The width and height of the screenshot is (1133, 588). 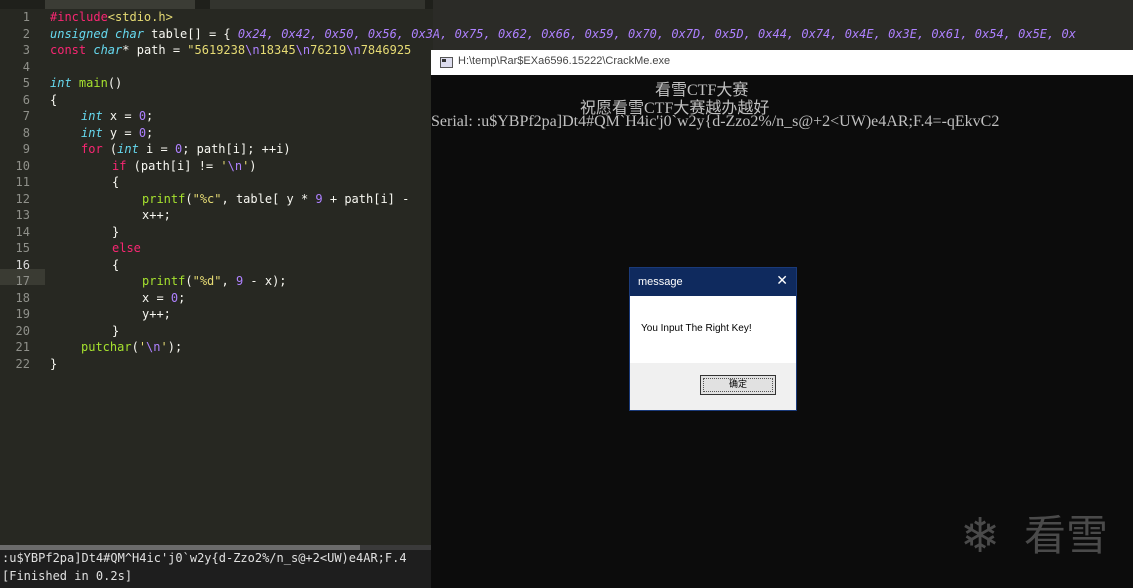 I want to click on code-line-1: #include<stdio.h>, so click(x=111, y=17).